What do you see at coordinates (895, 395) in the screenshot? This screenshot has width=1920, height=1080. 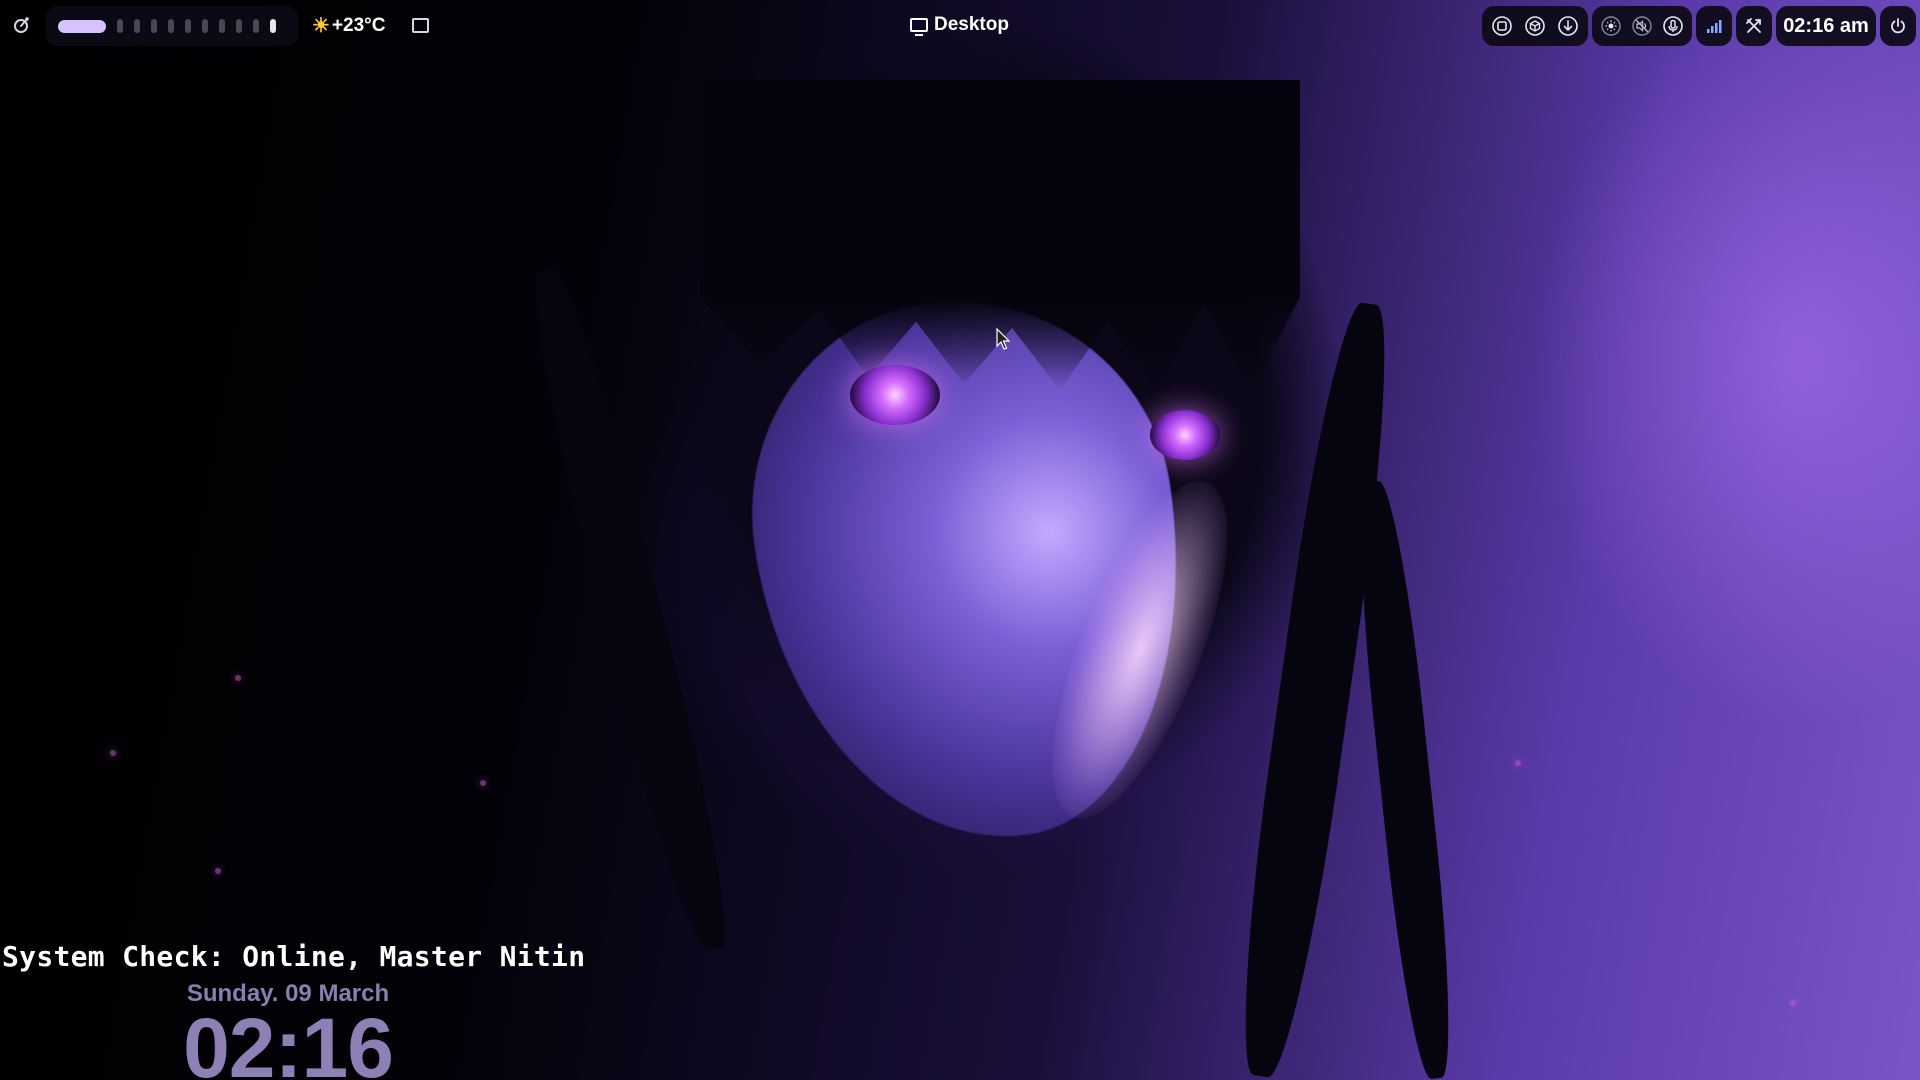 I see `wallpaper-eye-left` at bounding box center [895, 395].